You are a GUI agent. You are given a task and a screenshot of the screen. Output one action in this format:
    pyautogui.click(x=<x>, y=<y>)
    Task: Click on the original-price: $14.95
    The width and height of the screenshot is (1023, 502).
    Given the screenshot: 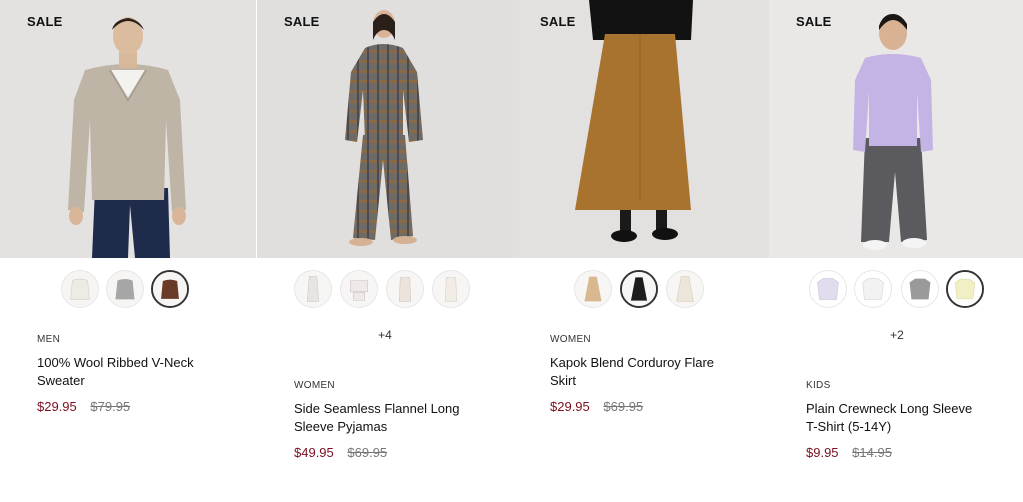 What is the action you would take?
    pyautogui.click(x=872, y=452)
    